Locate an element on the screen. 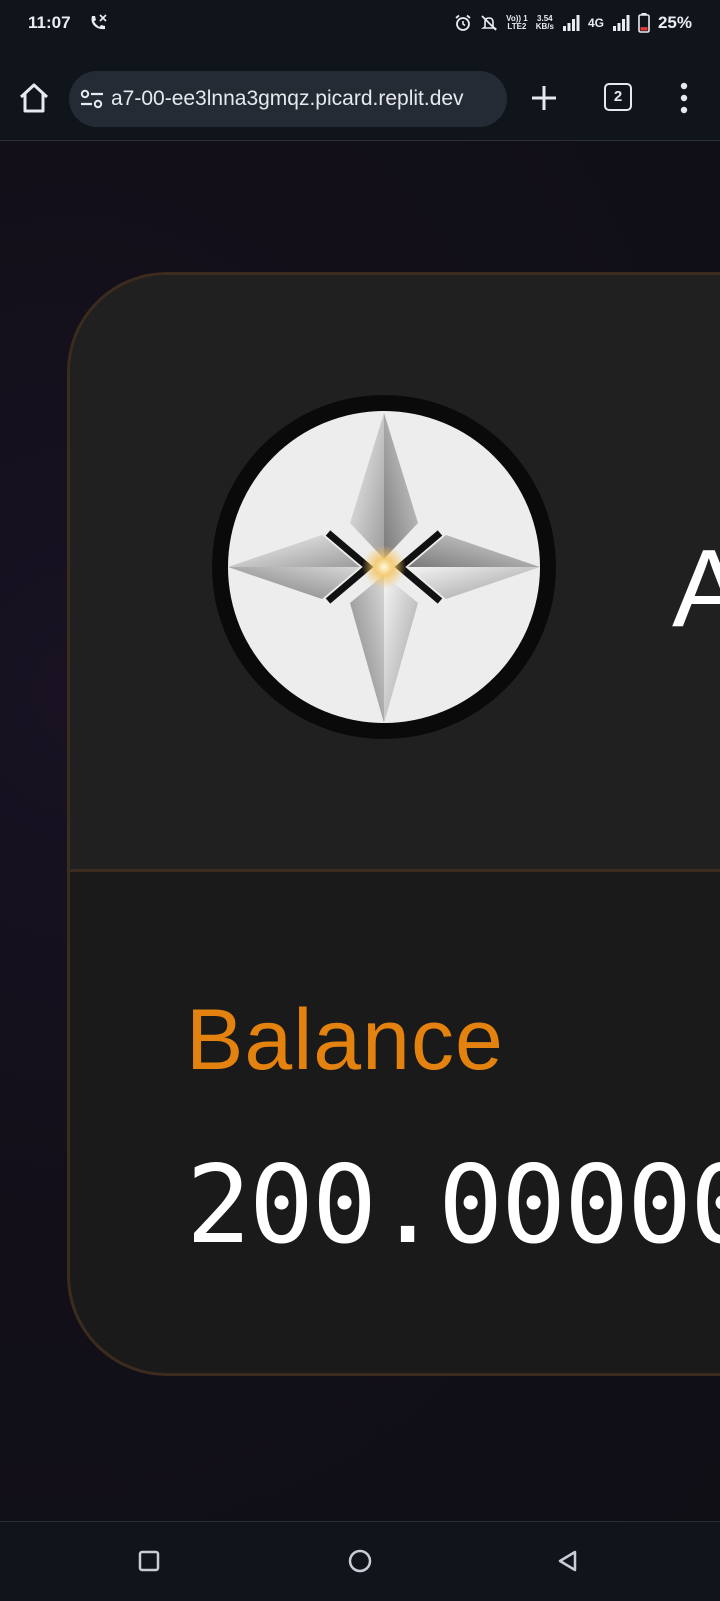 Image resolution: width=720 pixels, height=1601 pixels. star-logo-icon is located at coordinates (384, 567).